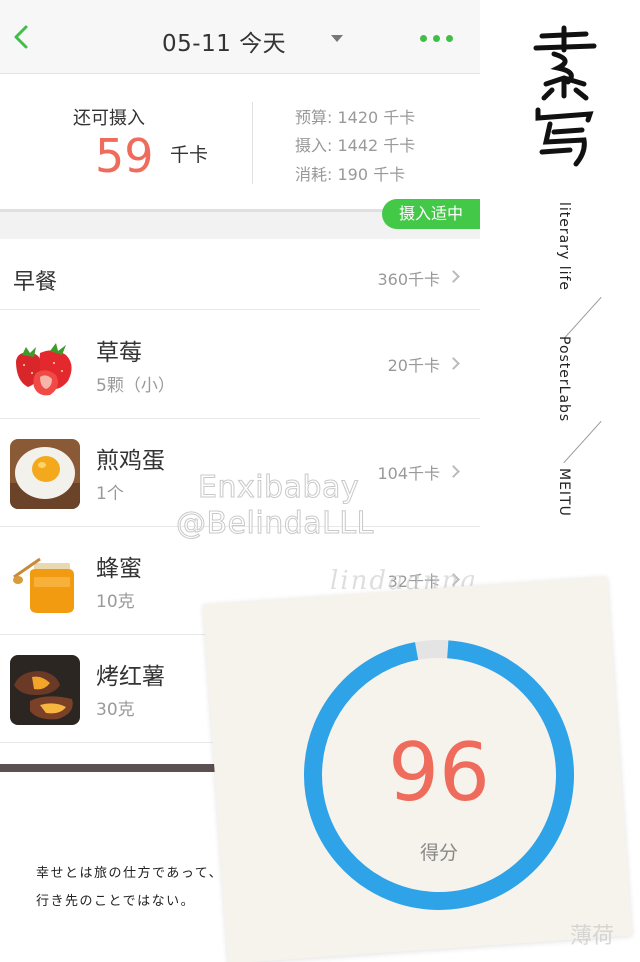 The image size is (640, 962). What do you see at coordinates (45, 690) in the screenshot?
I see `sweet-potato-icon` at bounding box center [45, 690].